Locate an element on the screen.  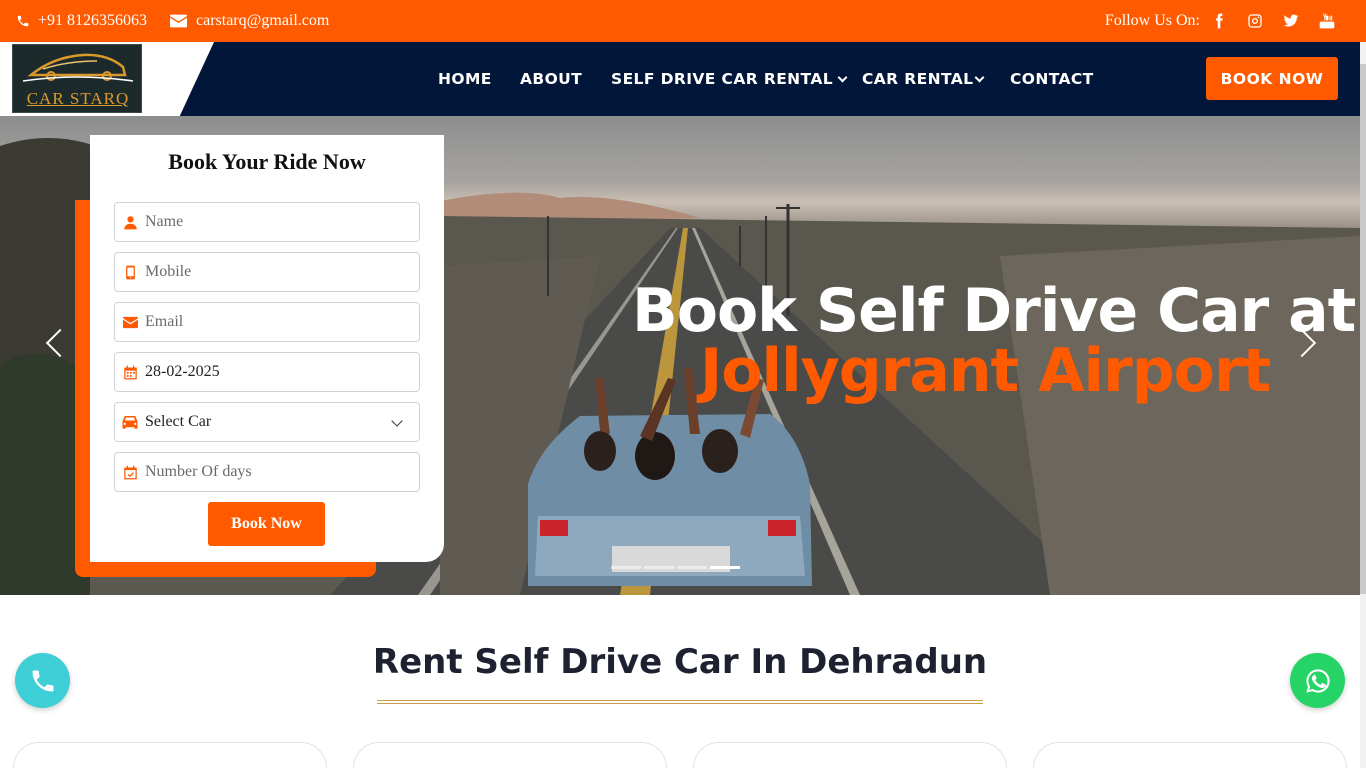
title-underline is located at coordinates (680, 702).